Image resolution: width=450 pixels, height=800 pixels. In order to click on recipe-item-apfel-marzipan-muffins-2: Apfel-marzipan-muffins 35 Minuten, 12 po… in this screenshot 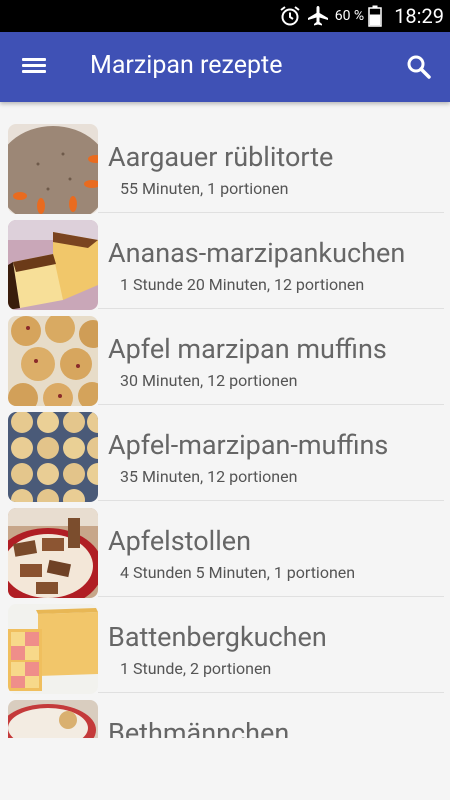, I will do `click(225, 453)`.